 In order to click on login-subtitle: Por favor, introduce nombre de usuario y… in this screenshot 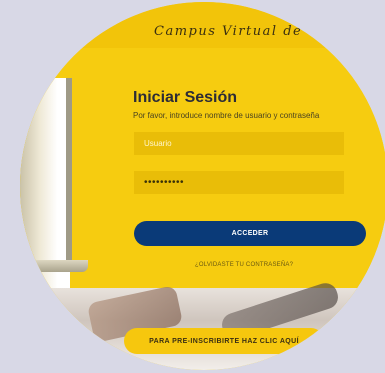, I will do `click(226, 115)`.